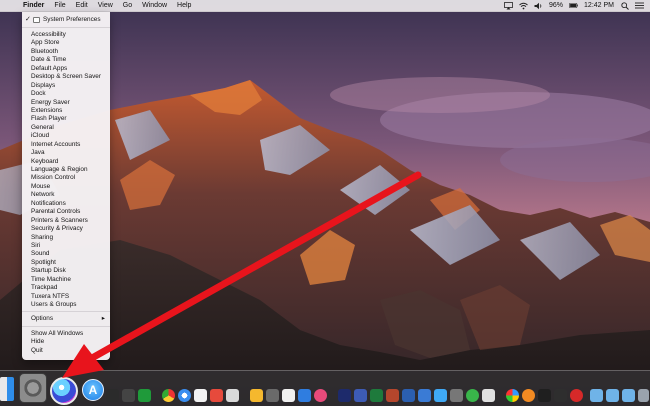  What do you see at coordinates (556, 5) in the screenshot?
I see `battery-percent: 96%` at bounding box center [556, 5].